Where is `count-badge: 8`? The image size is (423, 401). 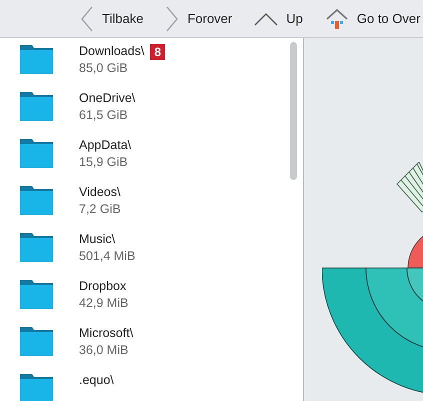 count-badge: 8 is located at coordinates (158, 52).